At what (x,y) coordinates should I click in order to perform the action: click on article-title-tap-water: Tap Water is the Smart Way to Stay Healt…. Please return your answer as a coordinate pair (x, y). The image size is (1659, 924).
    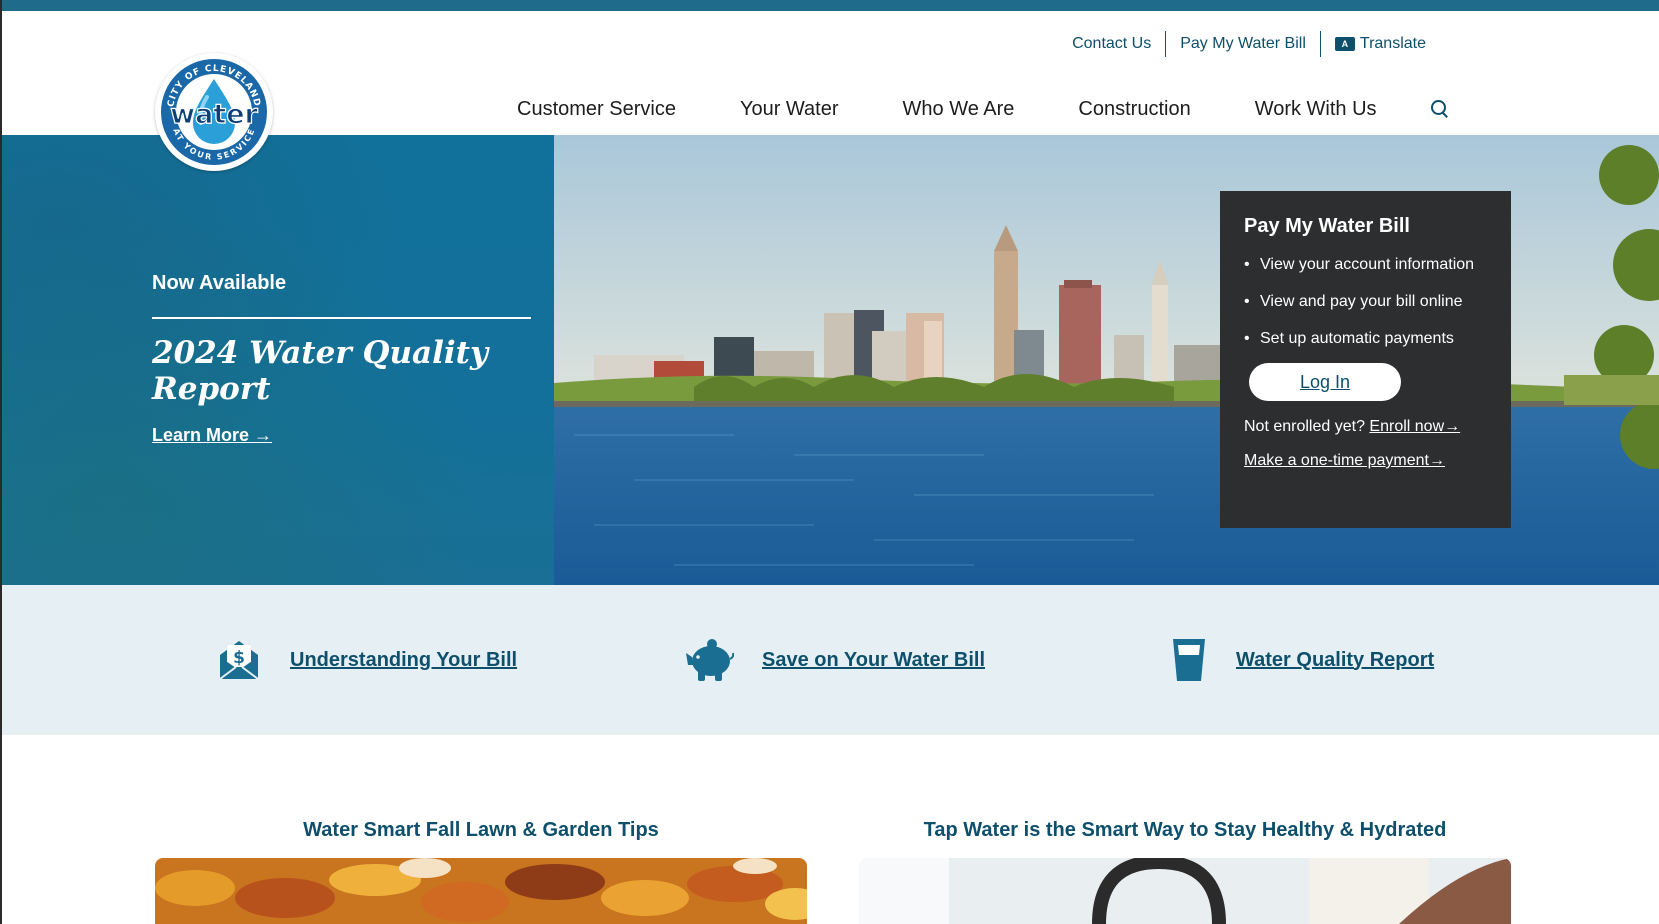
    Looking at the image, I should click on (1185, 830).